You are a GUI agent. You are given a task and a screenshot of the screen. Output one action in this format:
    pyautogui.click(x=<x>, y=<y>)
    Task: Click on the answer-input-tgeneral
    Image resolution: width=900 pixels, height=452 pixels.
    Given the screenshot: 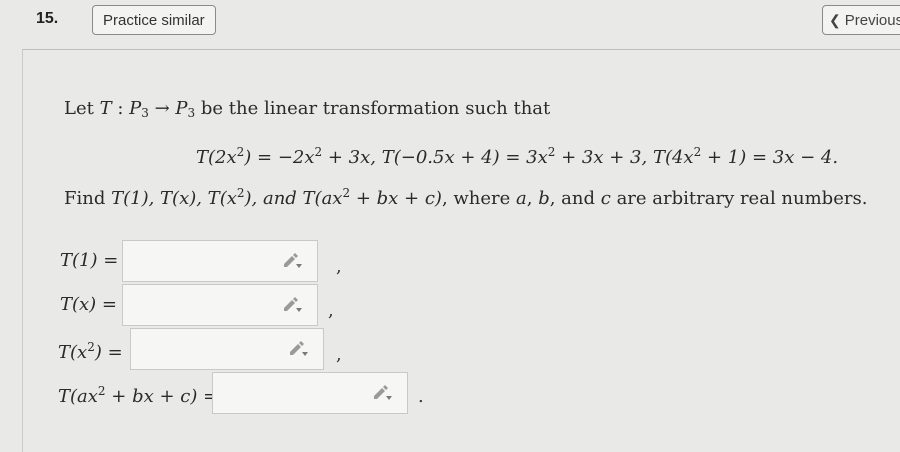 What is the action you would take?
    pyautogui.click(x=310, y=393)
    